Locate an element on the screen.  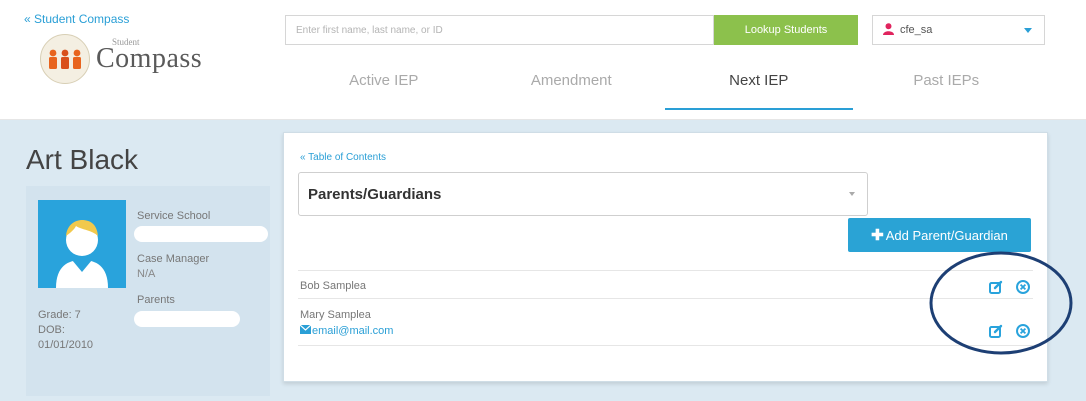
iep-tabs: Active IEP Amendment Next IEP Past IEPs is located at coordinates (665, 84).